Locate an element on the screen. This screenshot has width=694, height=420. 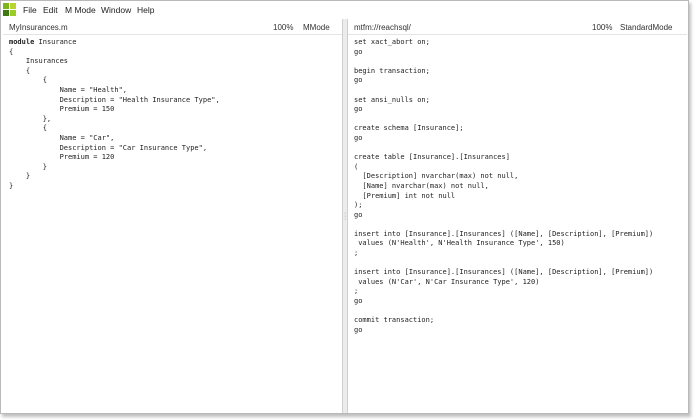
code-line: begin transaction; is located at coordinates (392, 70).